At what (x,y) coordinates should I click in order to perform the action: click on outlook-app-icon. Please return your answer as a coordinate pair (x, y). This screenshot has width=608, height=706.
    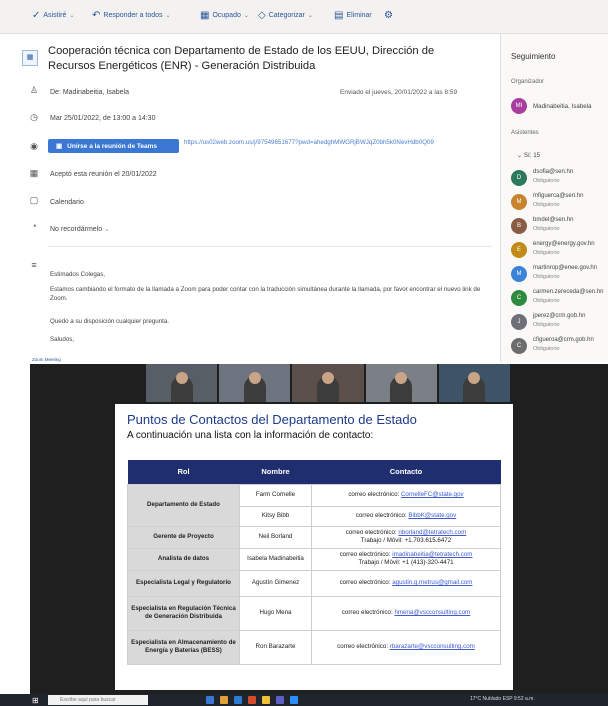
    Looking at the image, I should click on (238, 700).